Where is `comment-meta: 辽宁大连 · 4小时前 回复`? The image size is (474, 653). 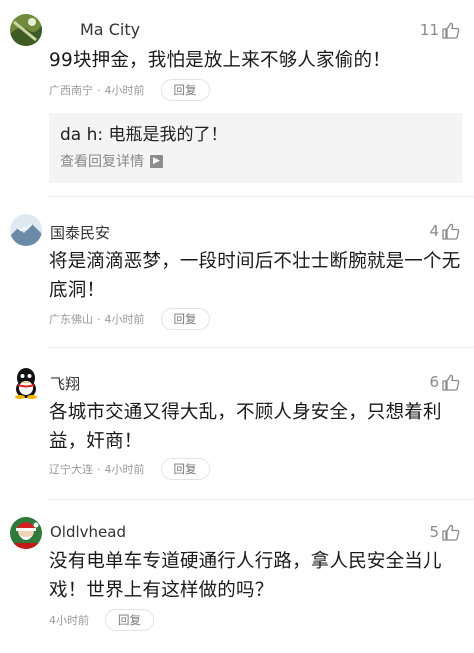
comment-meta: 辽宁大连 · 4小时前 回复 is located at coordinates (129, 469).